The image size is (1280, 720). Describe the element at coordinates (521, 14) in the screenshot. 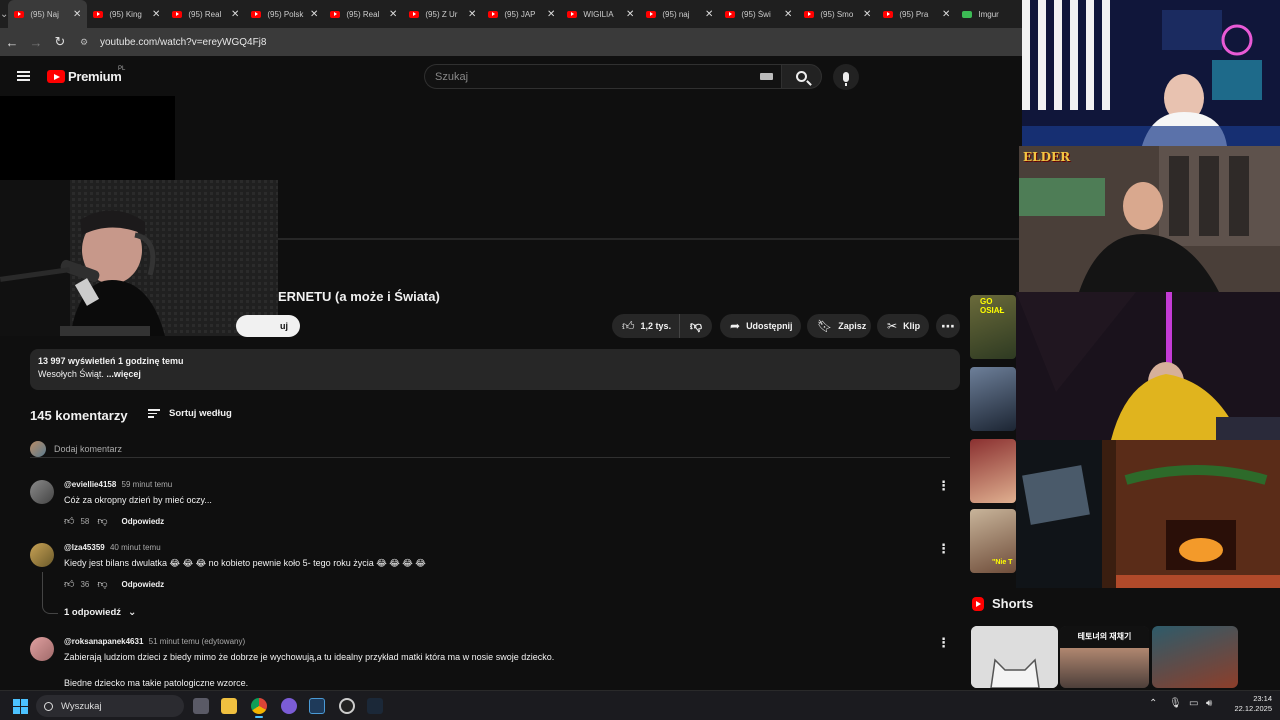

I see `browser-tab: (95) JAP ✕` at that location.